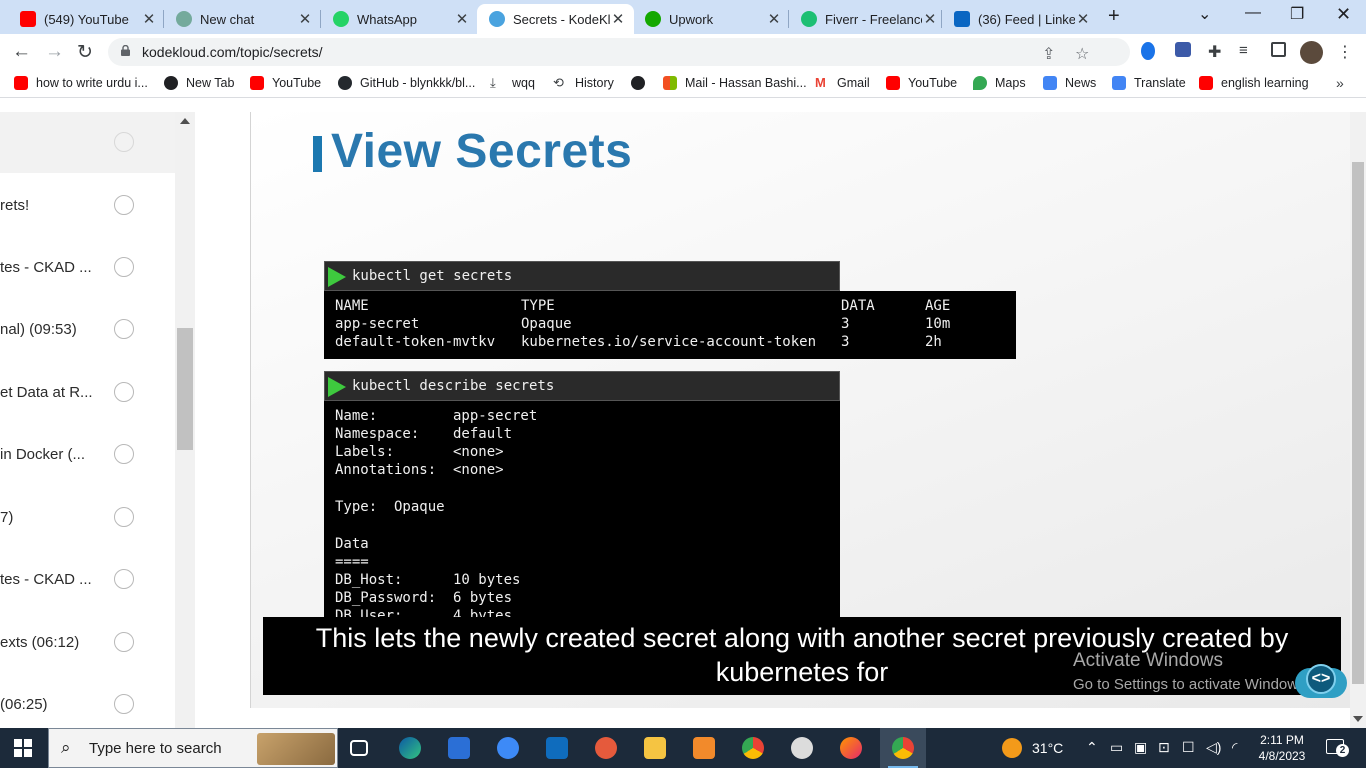 This screenshot has width=1366, height=768. What do you see at coordinates (903, 748) in the screenshot?
I see `active-chrome-task` at bounding box center [903, 748].